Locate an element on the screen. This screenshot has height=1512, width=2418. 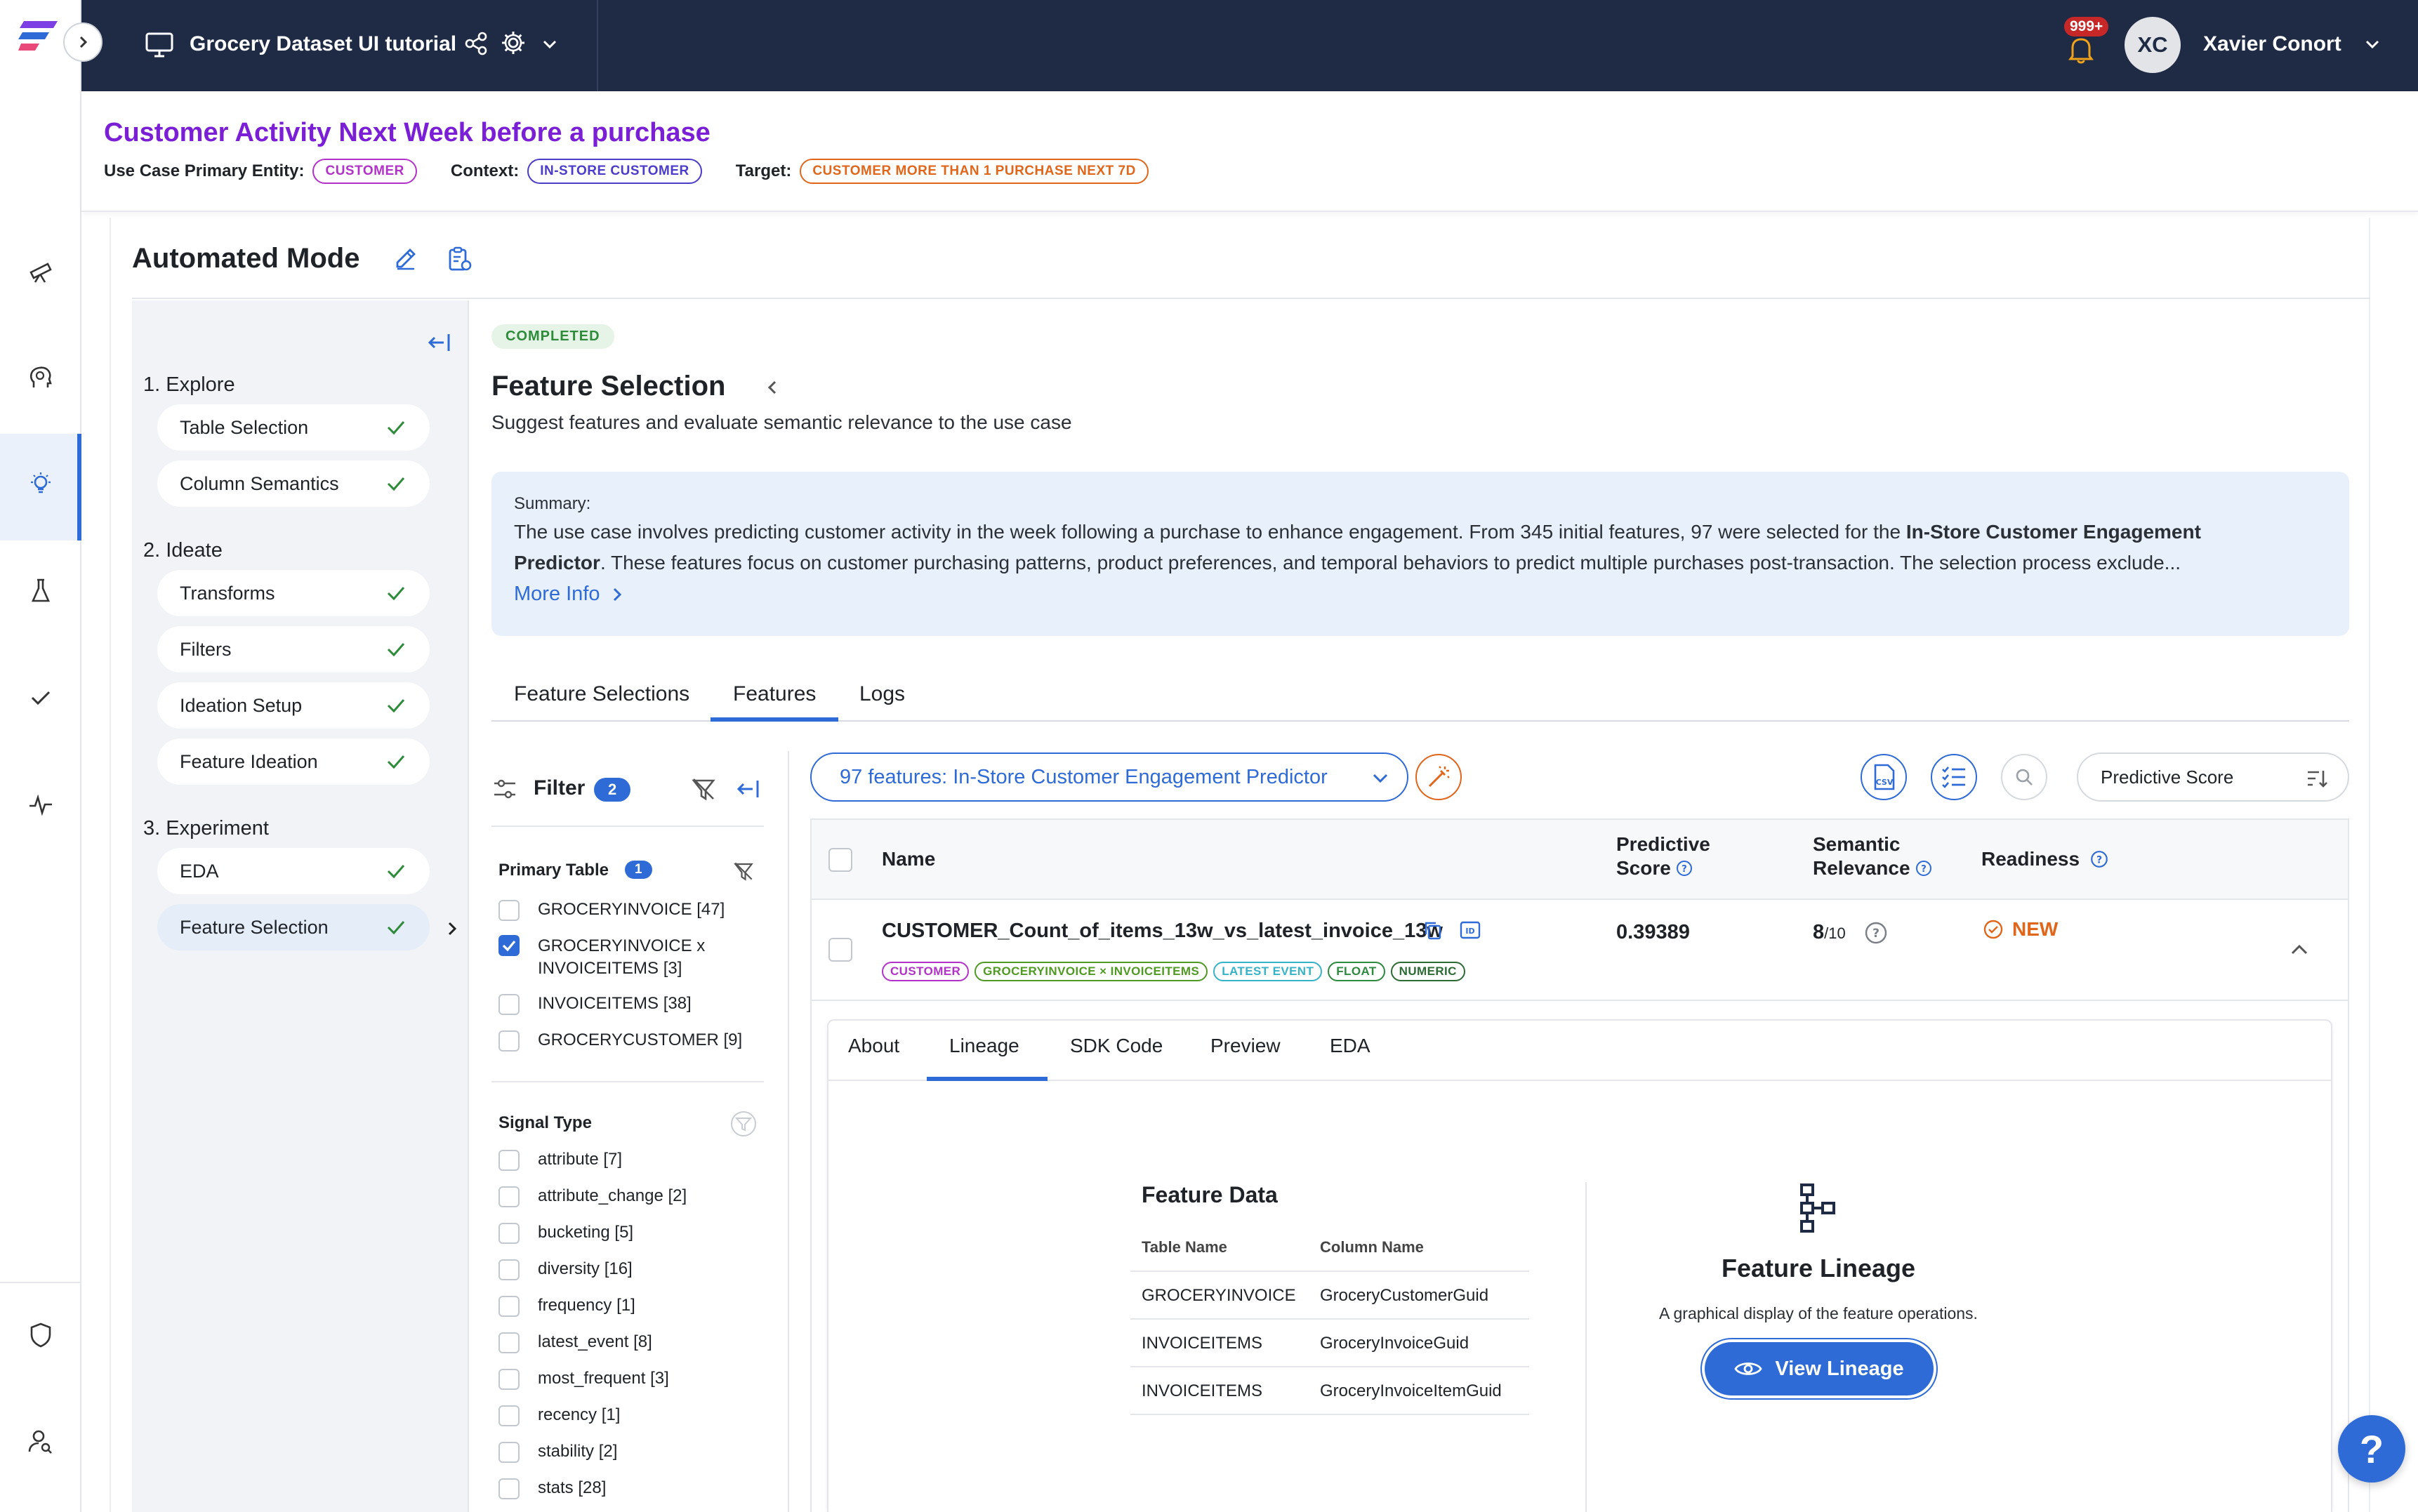
column-header-predictive-score: Predictive Score? is located at coordinates (1663, 856).